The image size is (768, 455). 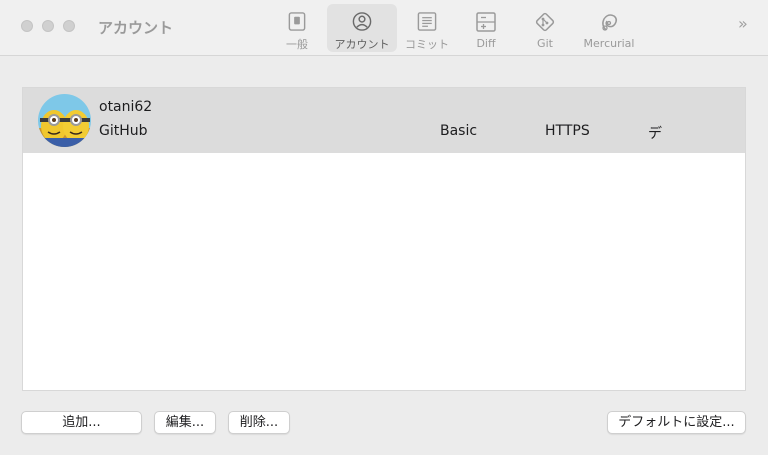 I want to click on account-auth-type: Basic, so click(x=459, y=131).